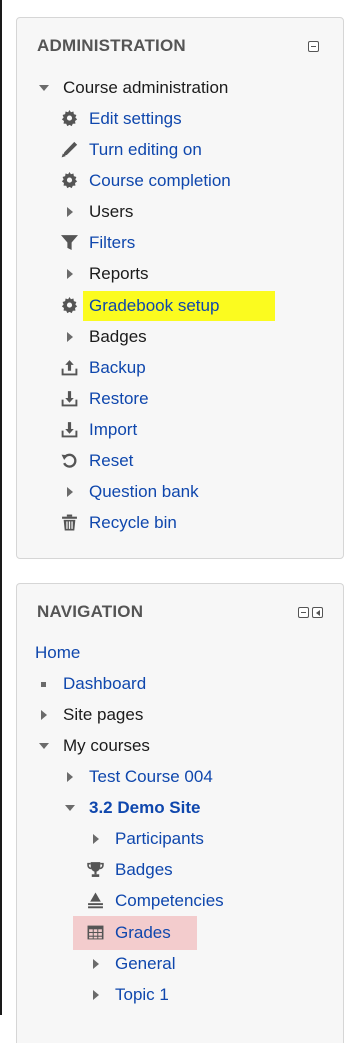  I want to click on trash-icon, so click(70, 523).